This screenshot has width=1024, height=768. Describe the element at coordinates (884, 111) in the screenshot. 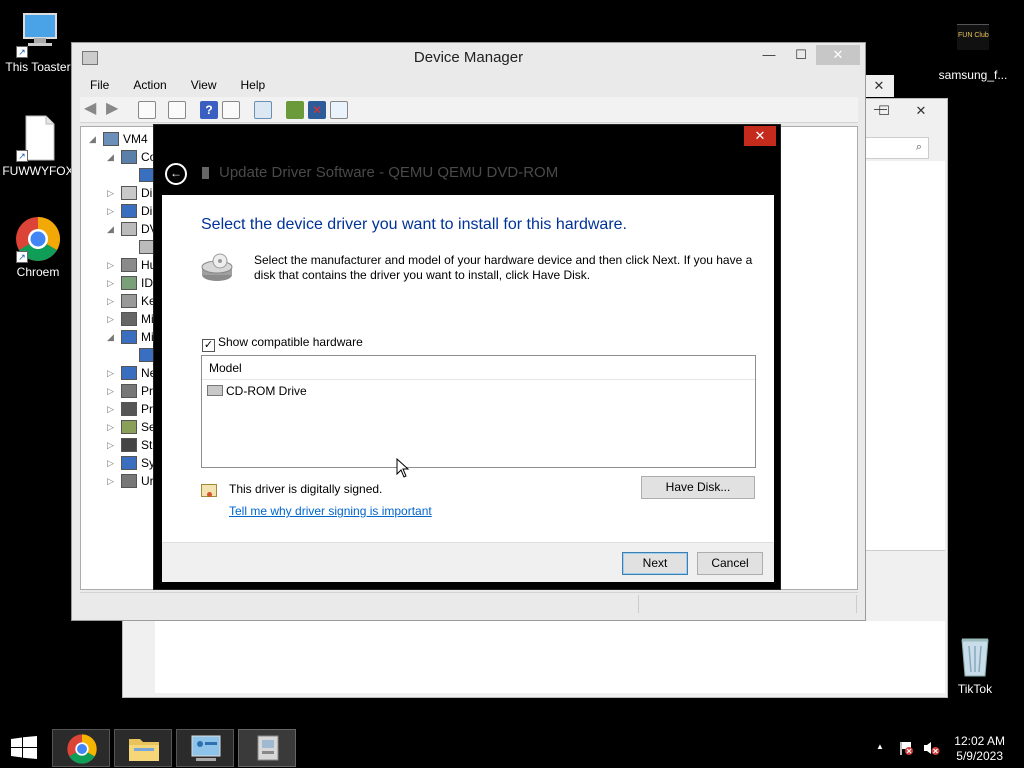

I see `background-window-maximize-button: ☐` at that location.